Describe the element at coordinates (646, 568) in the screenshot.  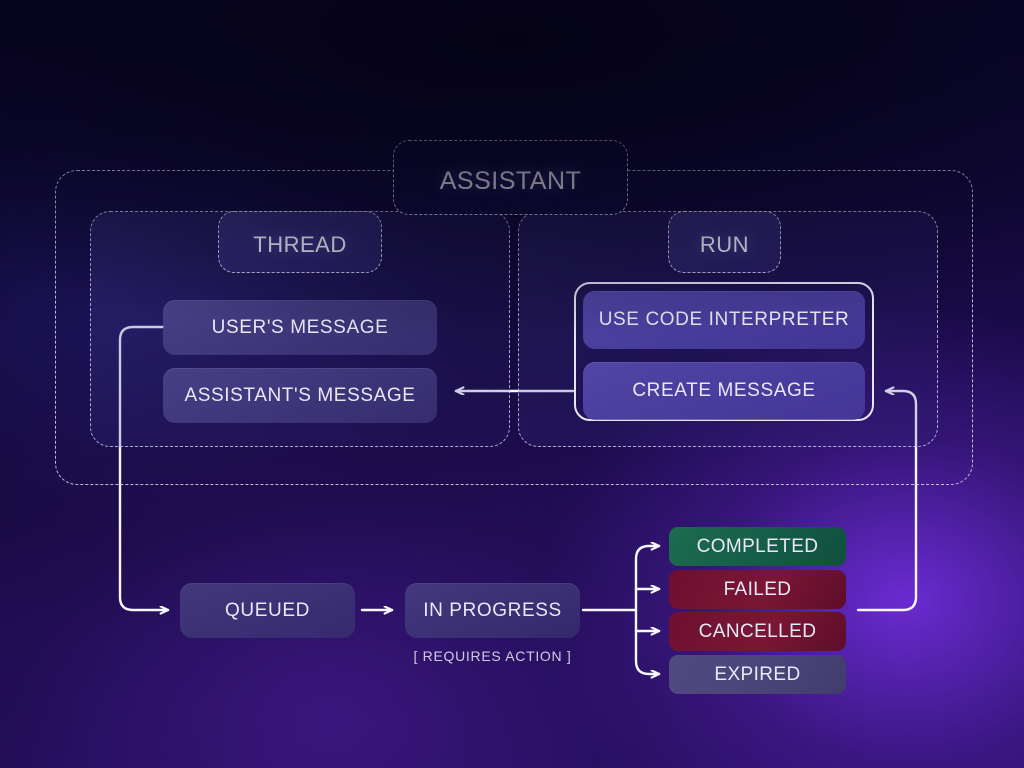
I see `arrow-branch-to-completed` at that location.